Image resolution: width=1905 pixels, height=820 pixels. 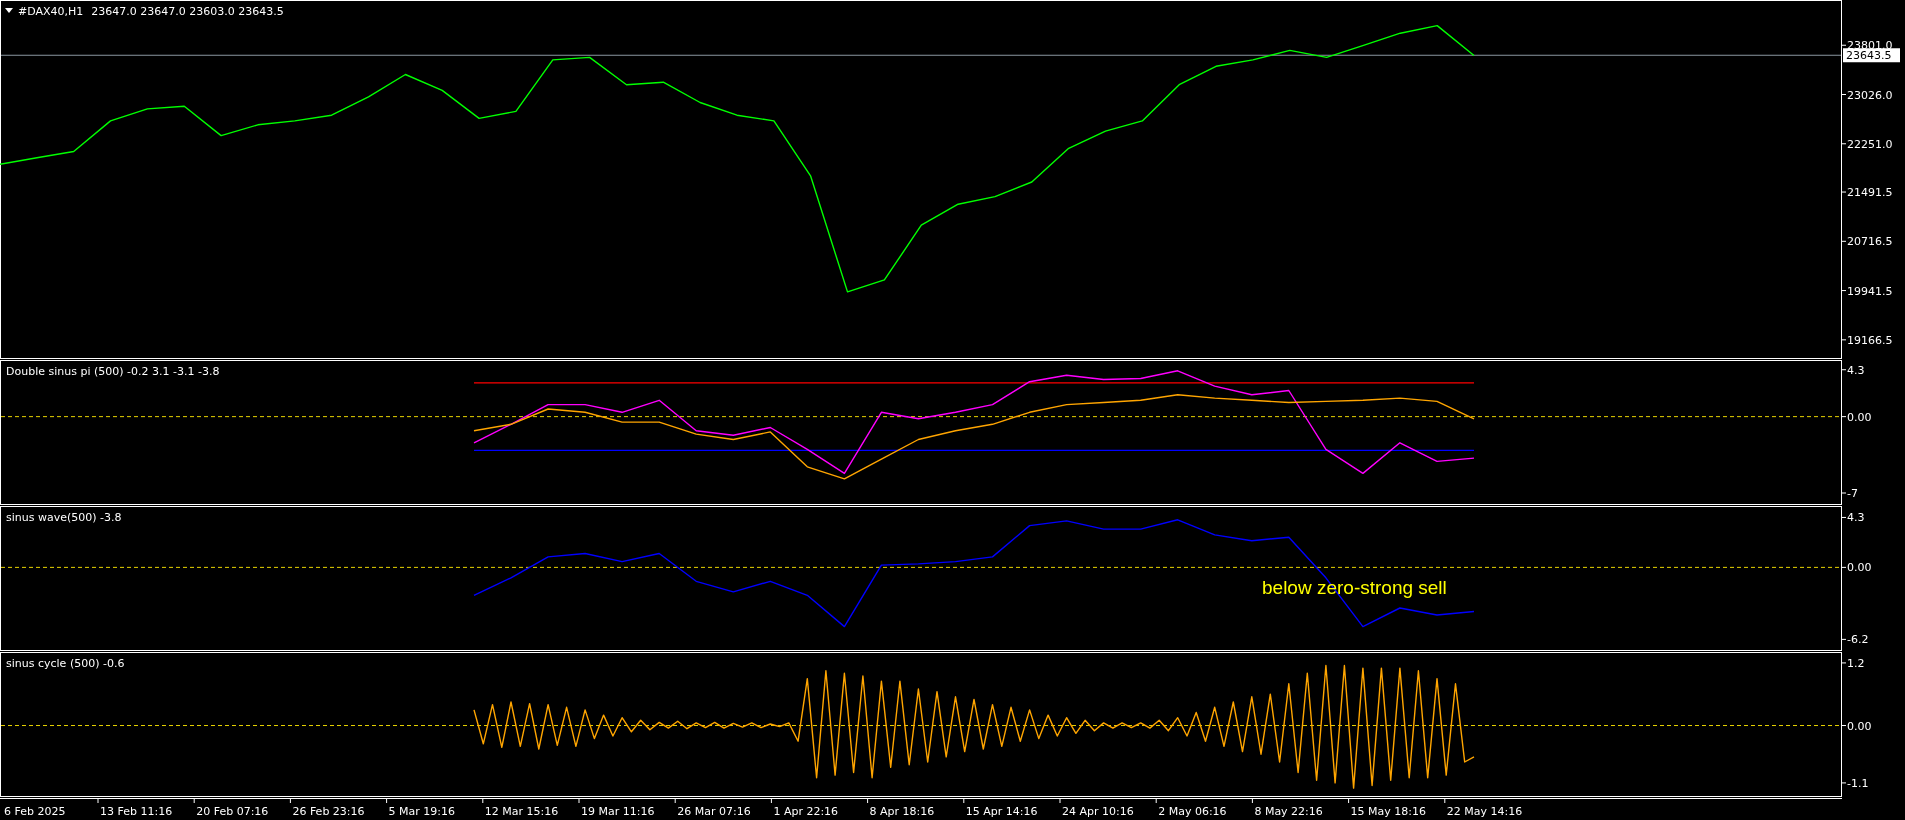 I want to click on dropdown-triangle-icon, so click(x=9, y=10).